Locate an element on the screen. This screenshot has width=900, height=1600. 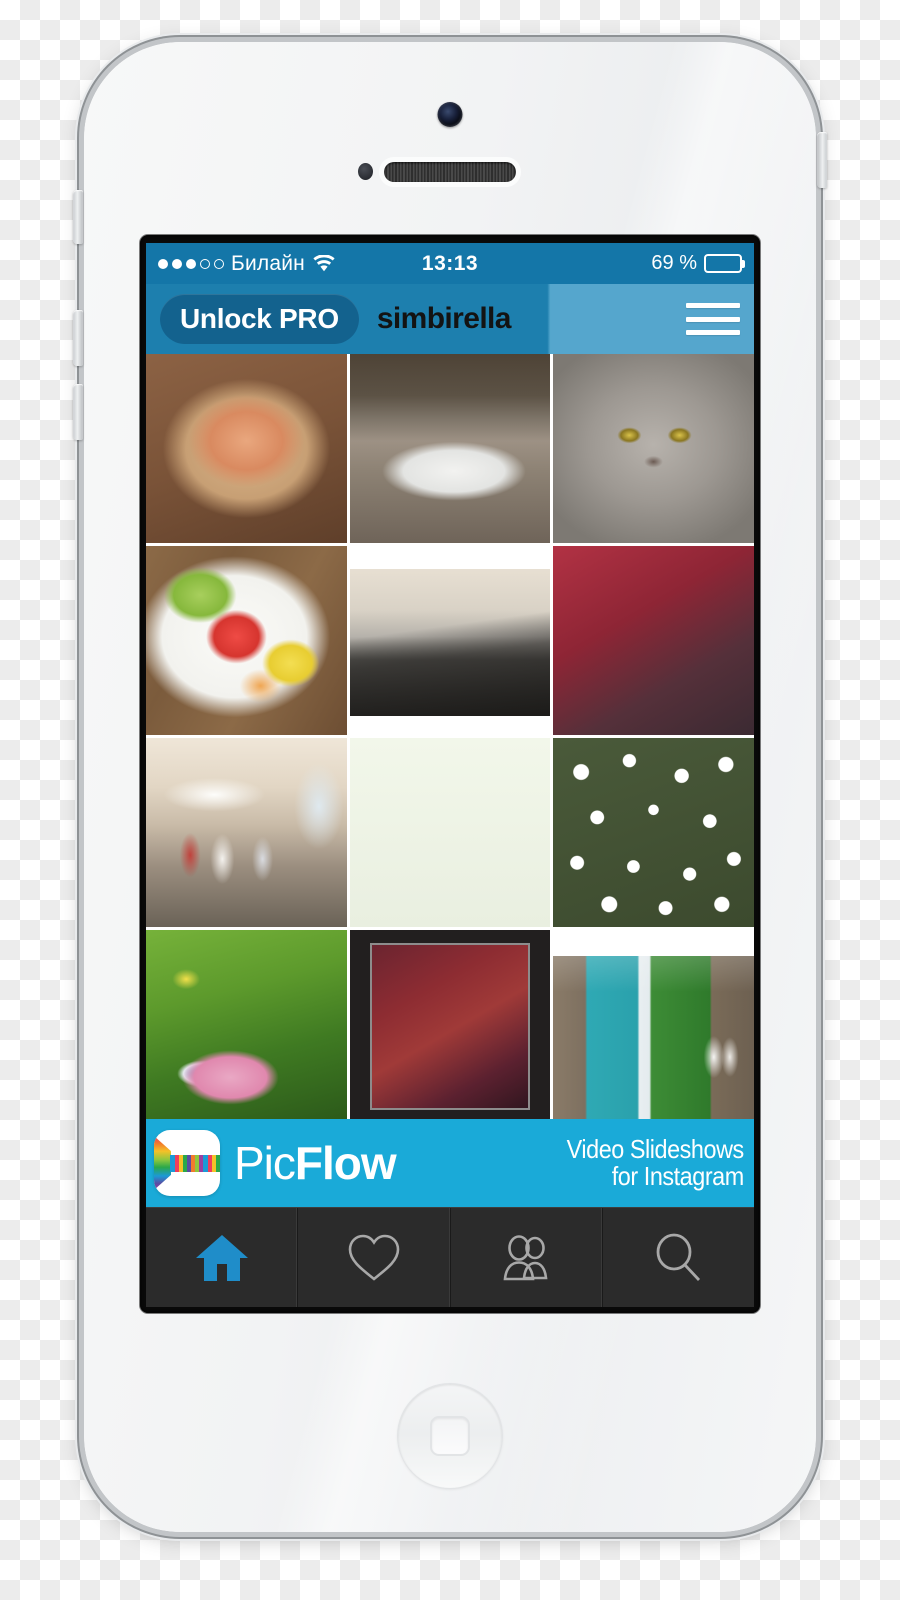
app-navigation-bar: Unlock PRO simbirella is located at coordinates (450, 319).